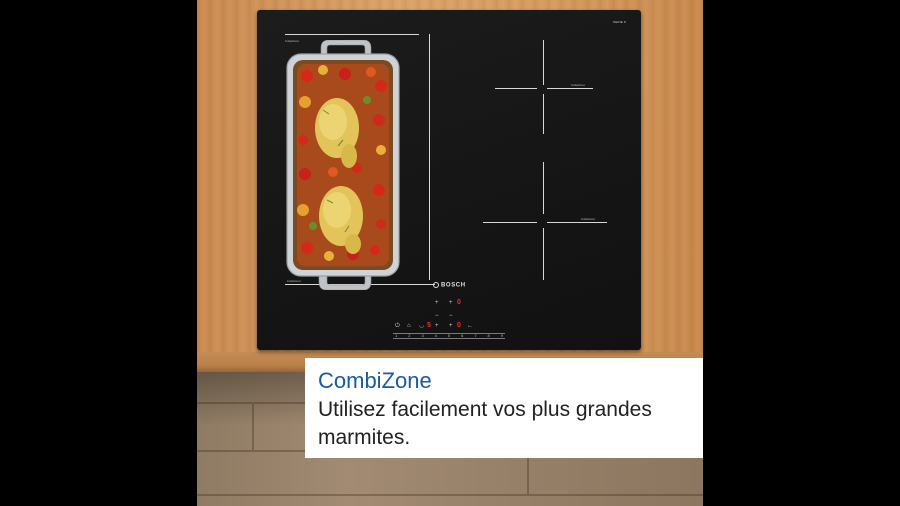 This screenshot has width=900, height=506. Describe the element at coordinates (459, 302) in the screenshot. I see `timer-digit: 0` at that location.